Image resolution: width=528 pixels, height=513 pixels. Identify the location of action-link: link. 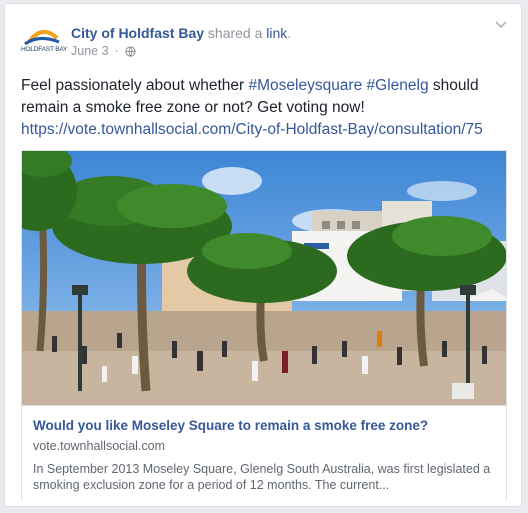
(276, 33).